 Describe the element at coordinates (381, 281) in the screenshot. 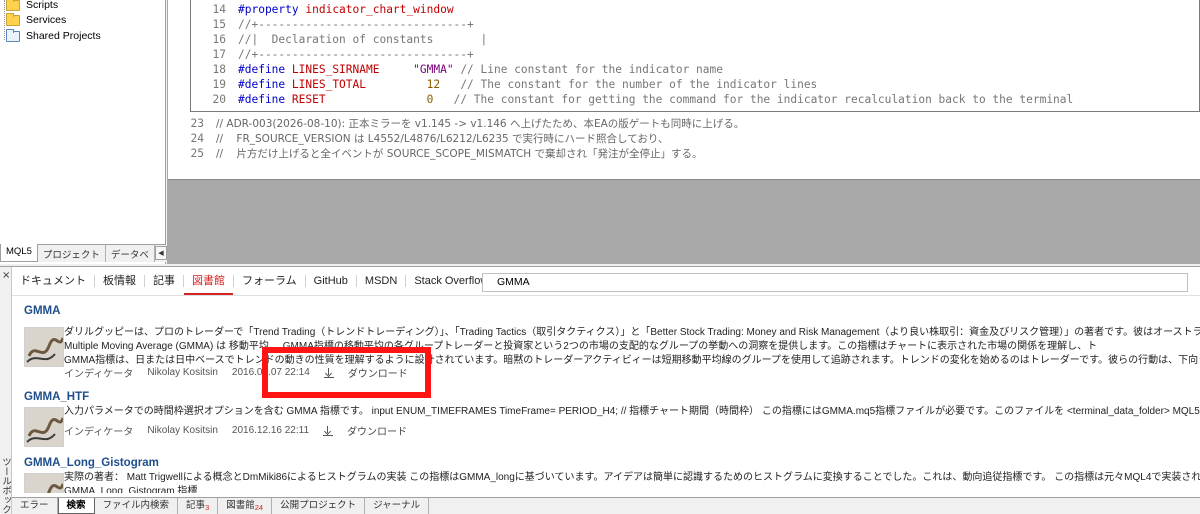

I see `tab-msdn: MSDN` at that location.